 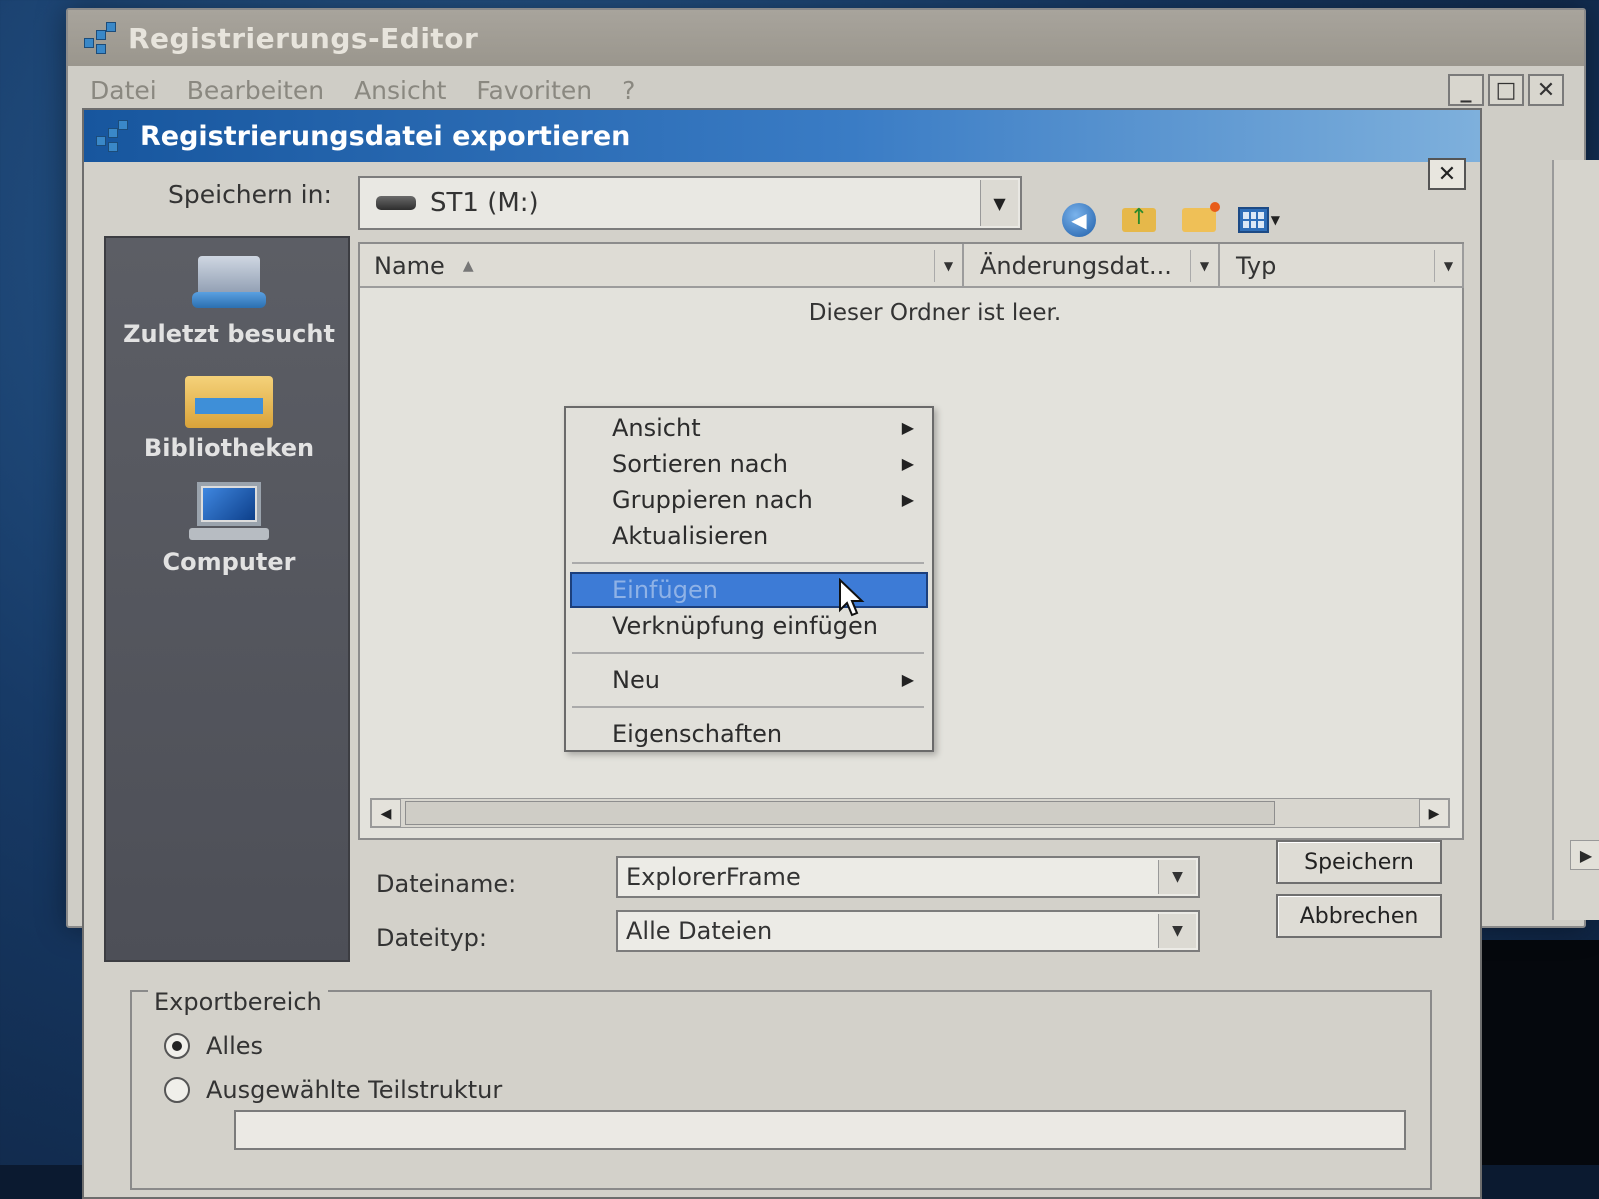 I want to click on places-bar: Zuletzt besucht Bibliotheken Computer, so click(x=227, y=599).